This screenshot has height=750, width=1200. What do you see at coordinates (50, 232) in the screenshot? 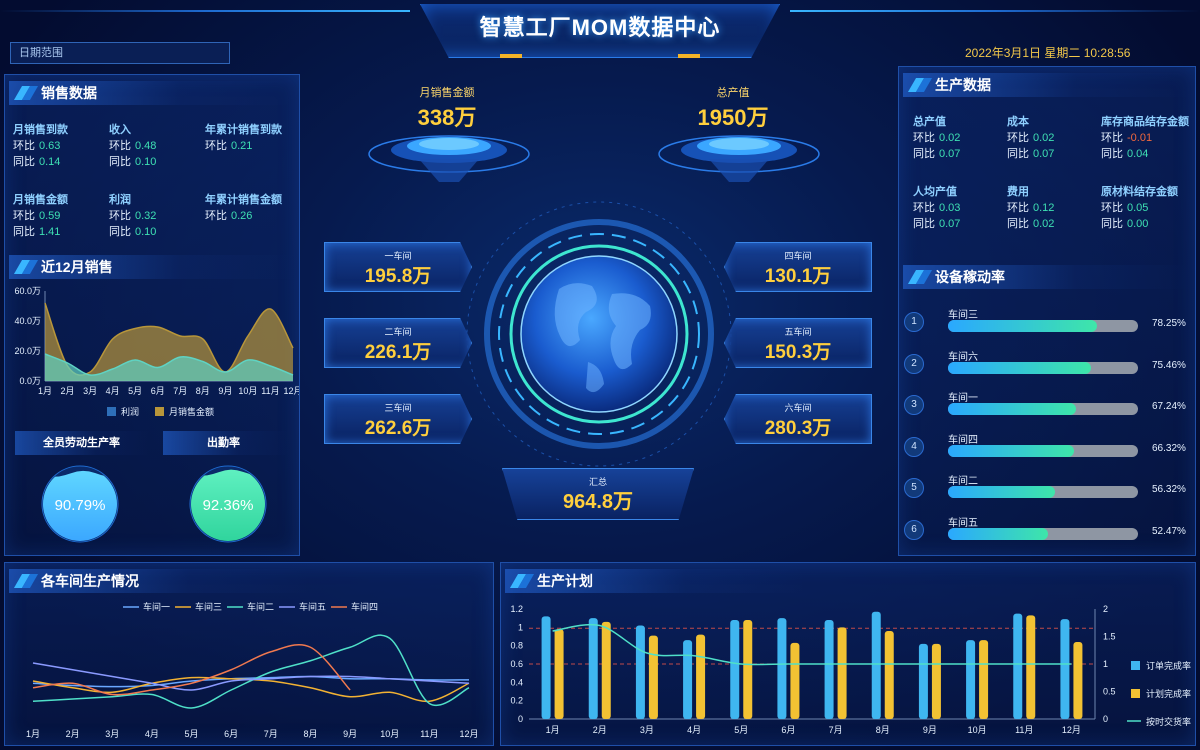
I see `metric-line-value: 1.41` at bounding box center [50, 232].